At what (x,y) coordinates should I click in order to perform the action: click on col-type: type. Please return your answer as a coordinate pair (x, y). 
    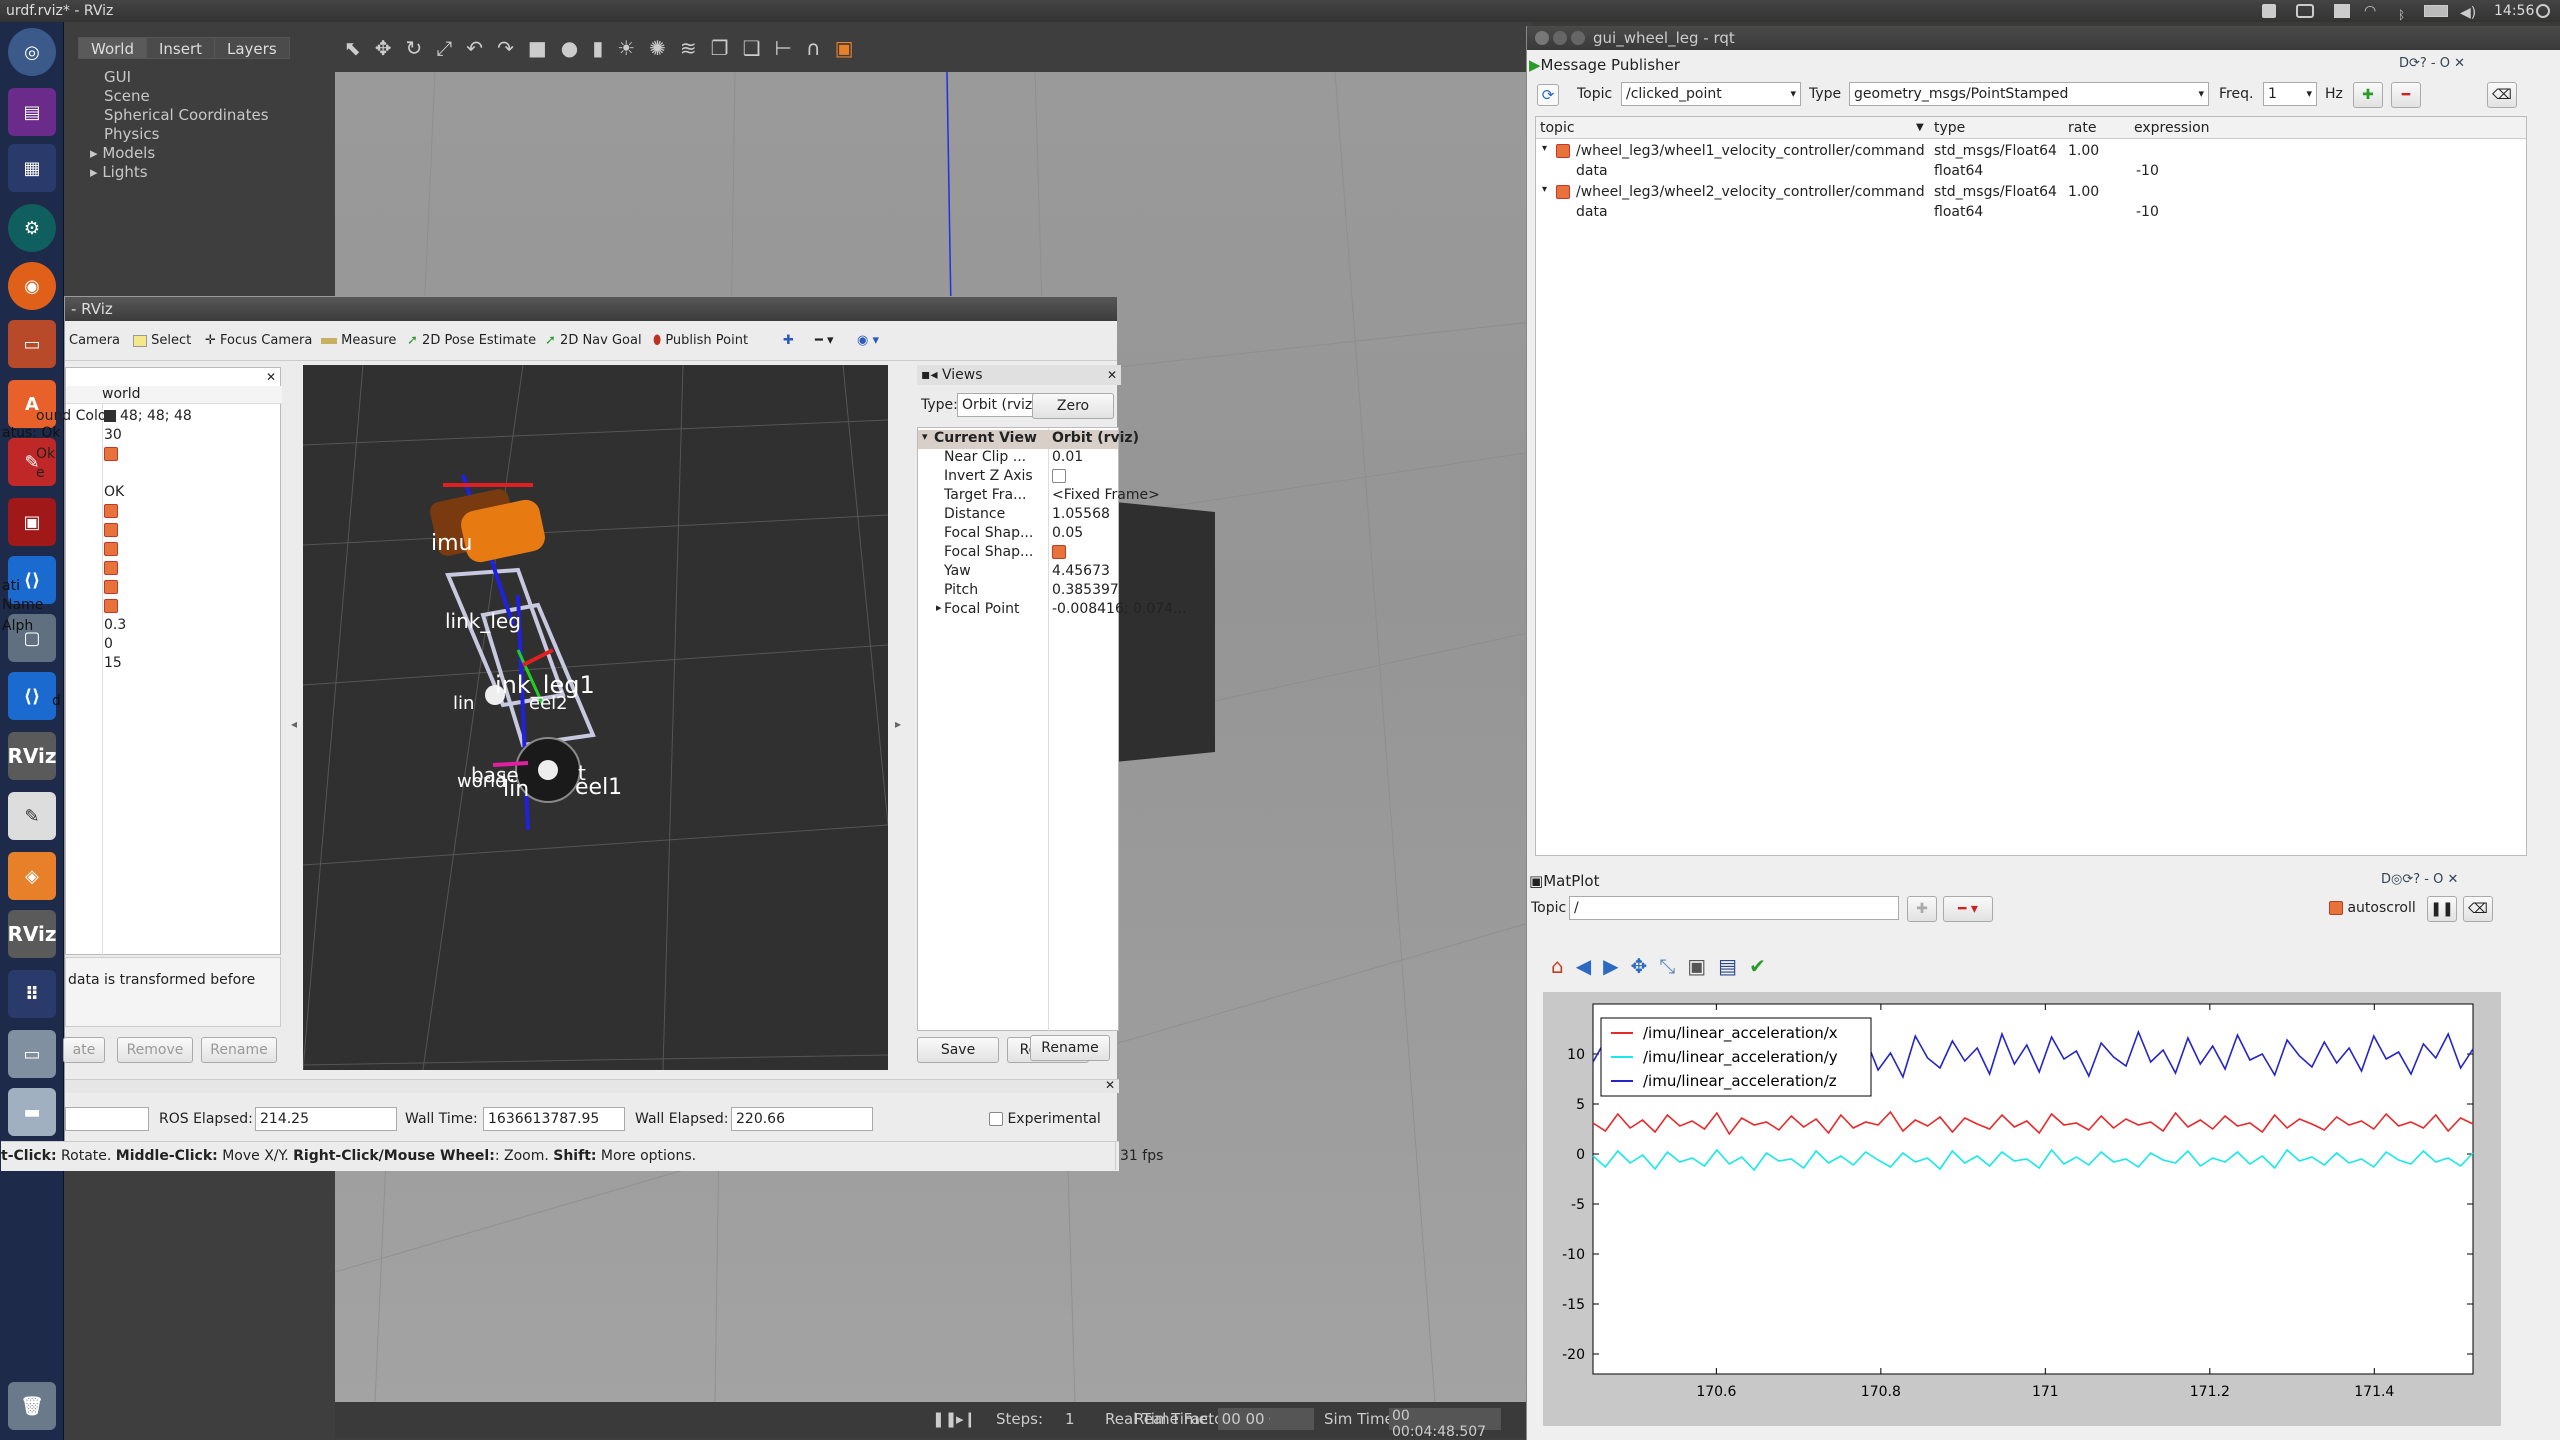
    Looking at the image, I should click on (1949, 128).